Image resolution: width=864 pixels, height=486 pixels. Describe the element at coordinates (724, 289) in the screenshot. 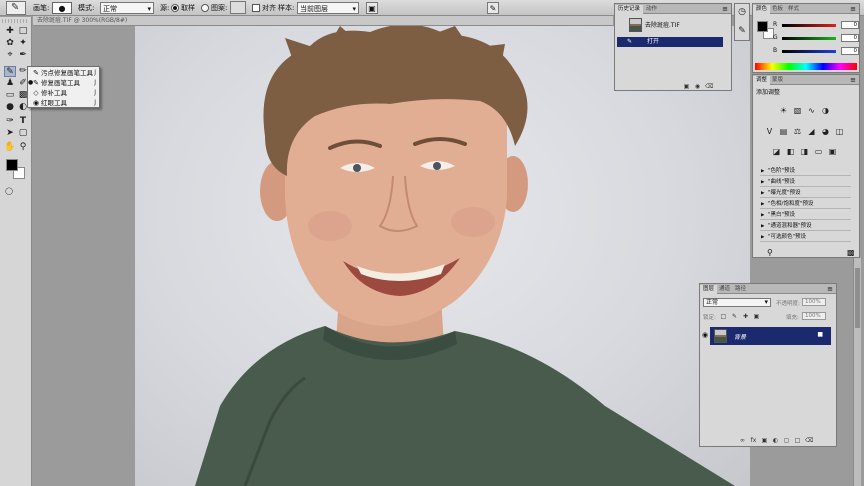

I see `tab-channels: 通道` at that location.